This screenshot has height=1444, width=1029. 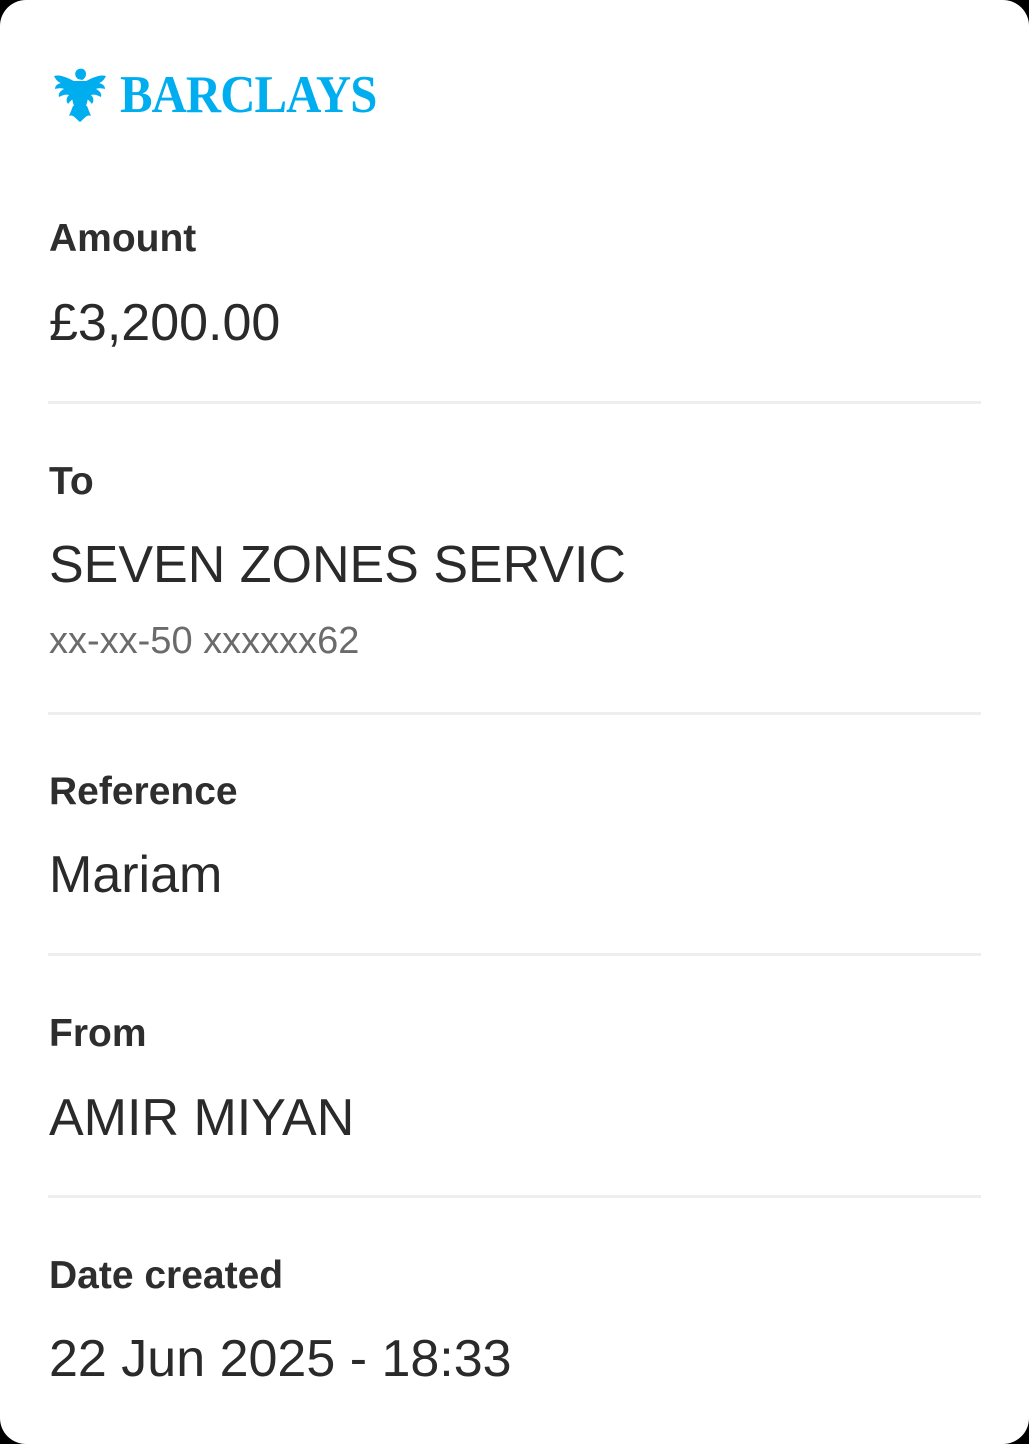 I want to click on barclays-logo: BARCLAYS, so click(x=225, y=95).